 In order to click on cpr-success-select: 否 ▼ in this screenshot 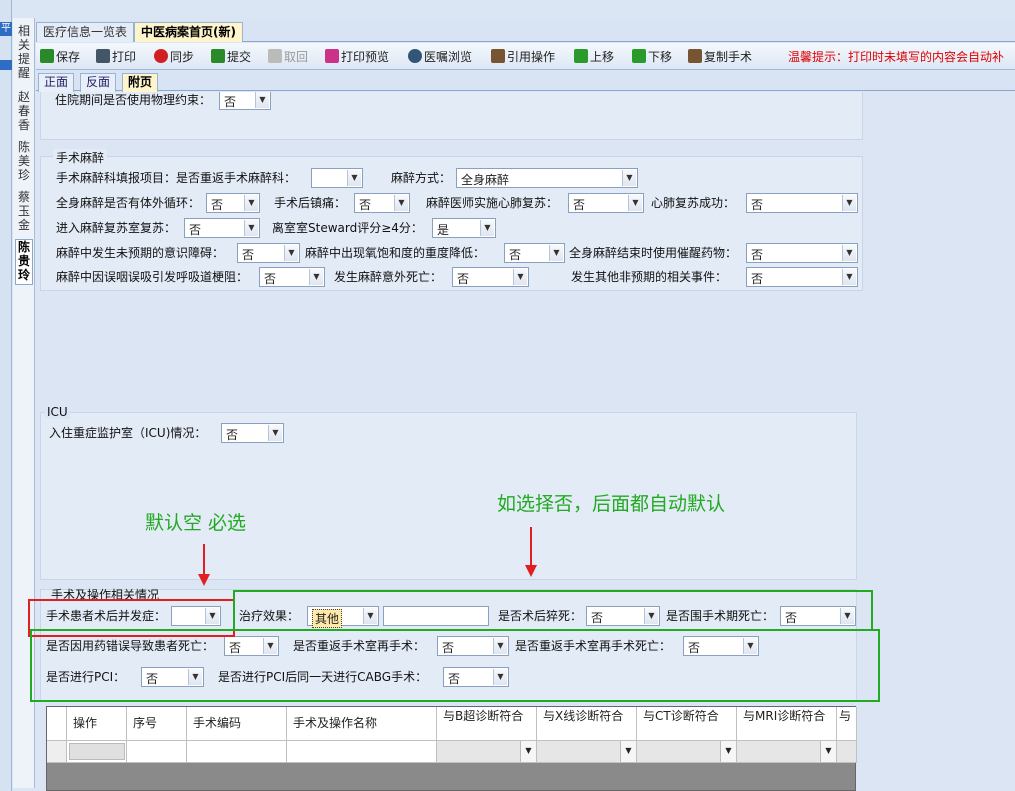, I will do `click(802, 203)`.